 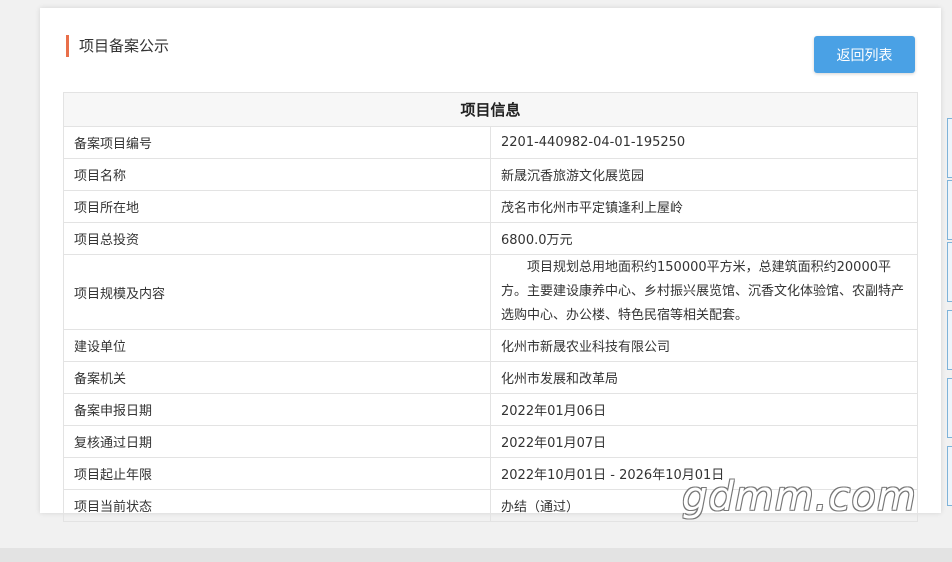 I want to click on footer-bar, so click(x=476, y=555).